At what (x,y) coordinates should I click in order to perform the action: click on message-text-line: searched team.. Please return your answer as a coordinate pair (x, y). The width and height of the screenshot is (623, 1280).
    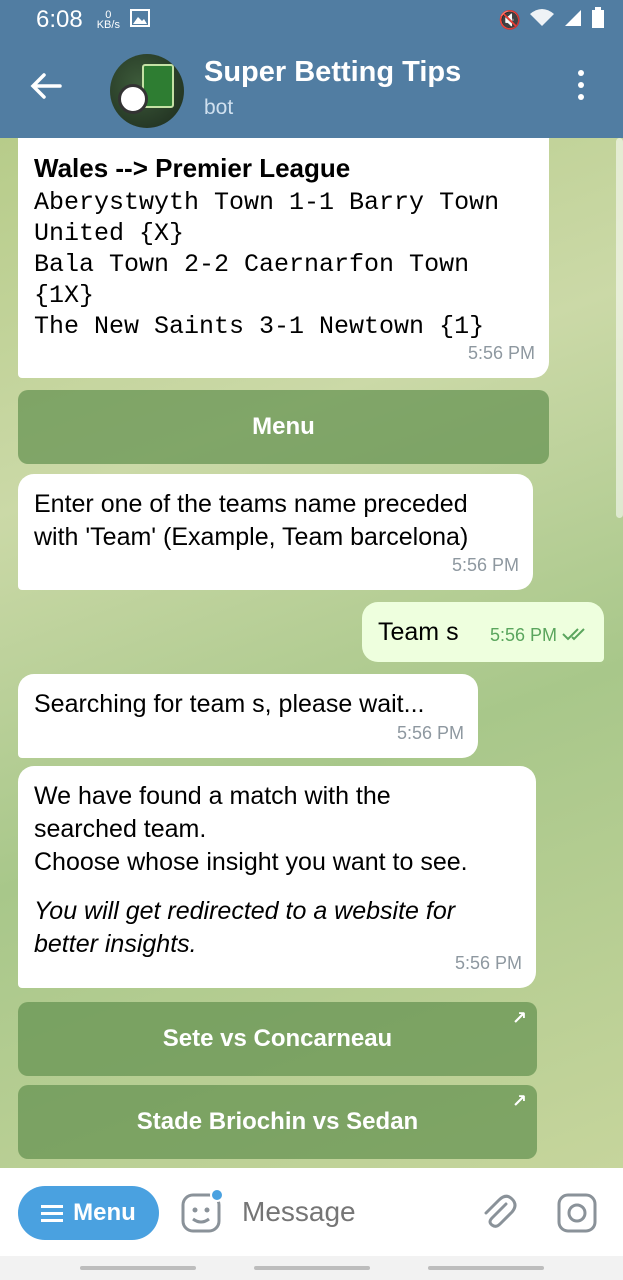
    Looking at the image, I should click on (120, 829).